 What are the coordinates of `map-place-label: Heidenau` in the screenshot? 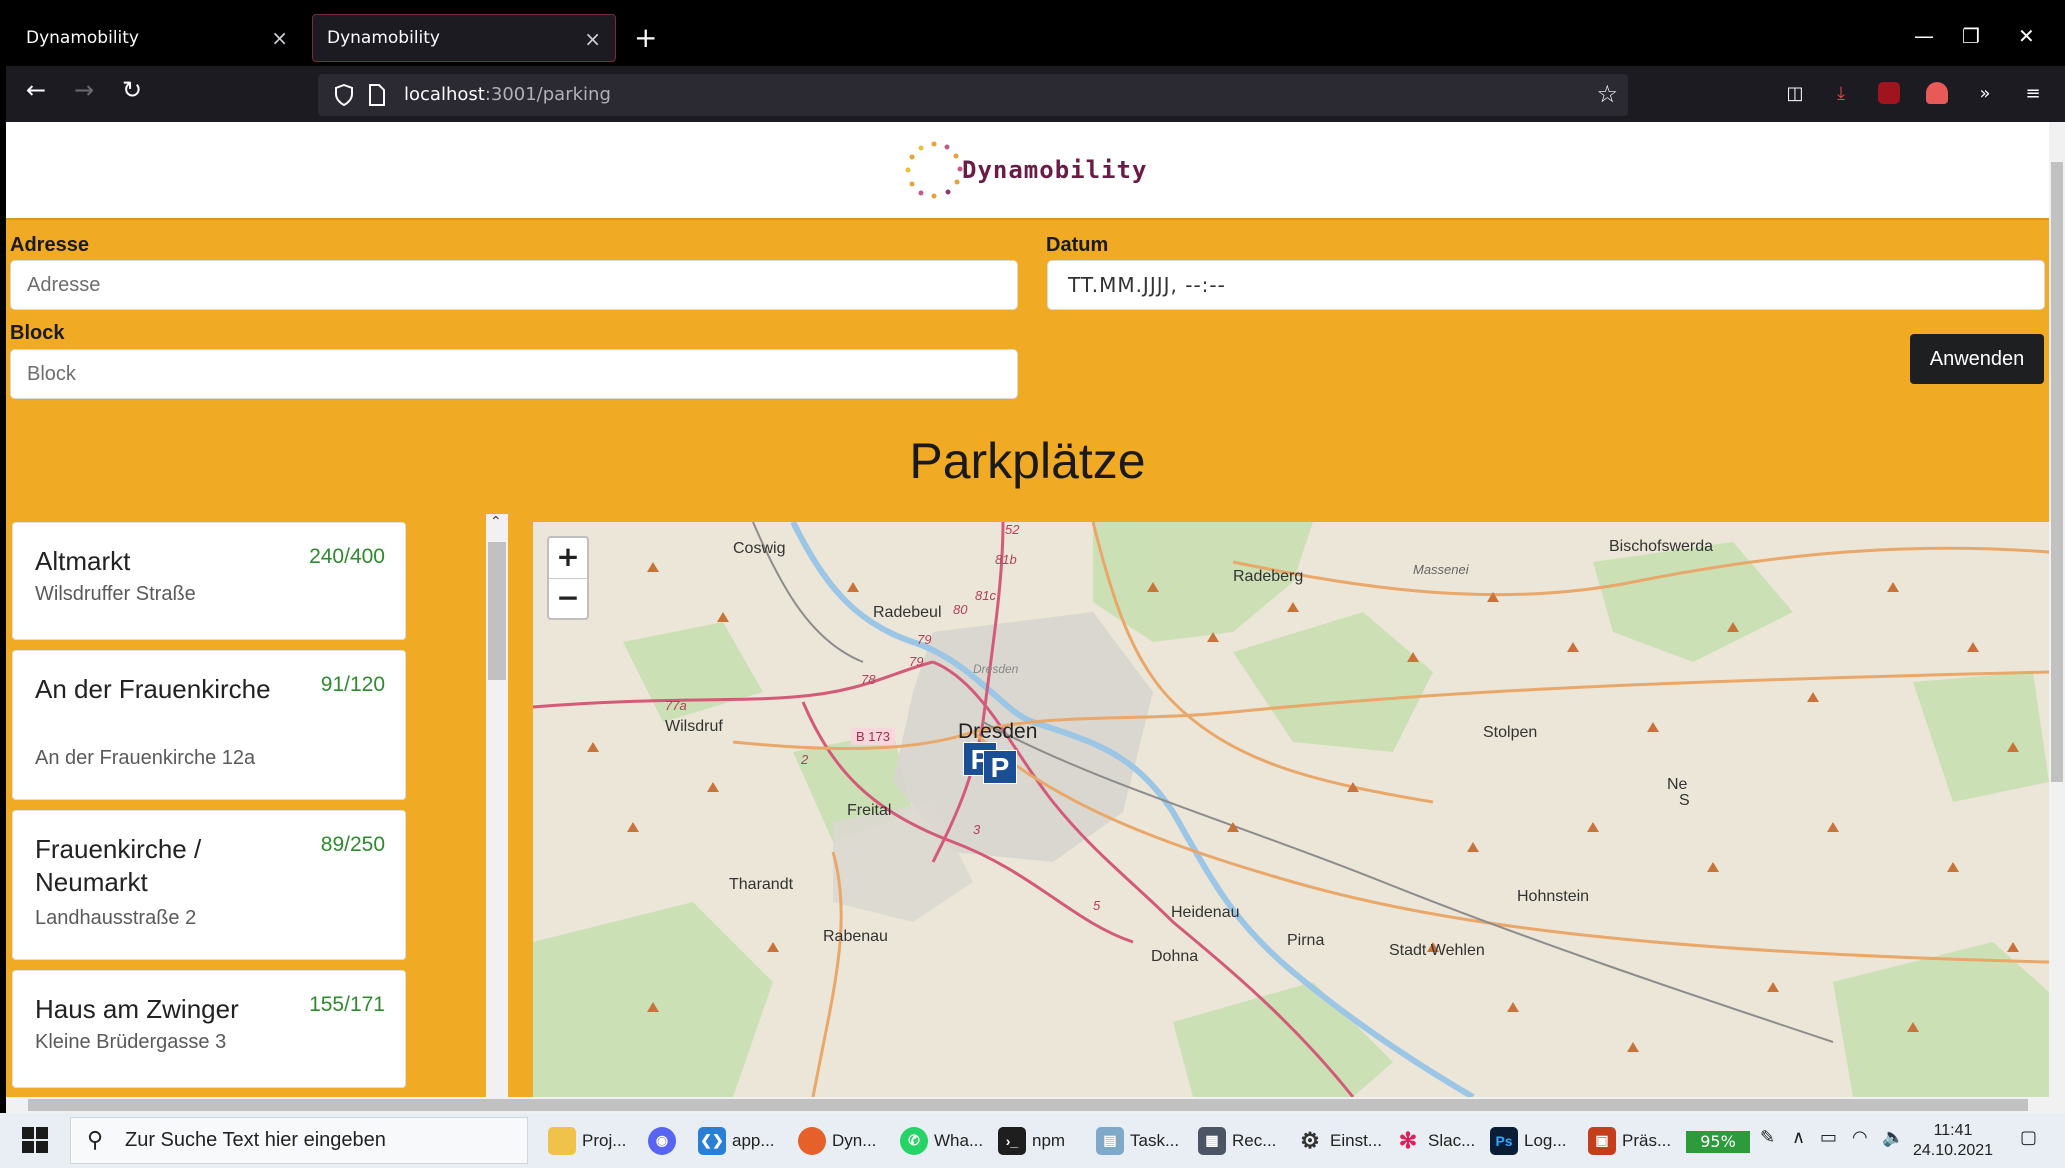 It's located at (1205, 912).